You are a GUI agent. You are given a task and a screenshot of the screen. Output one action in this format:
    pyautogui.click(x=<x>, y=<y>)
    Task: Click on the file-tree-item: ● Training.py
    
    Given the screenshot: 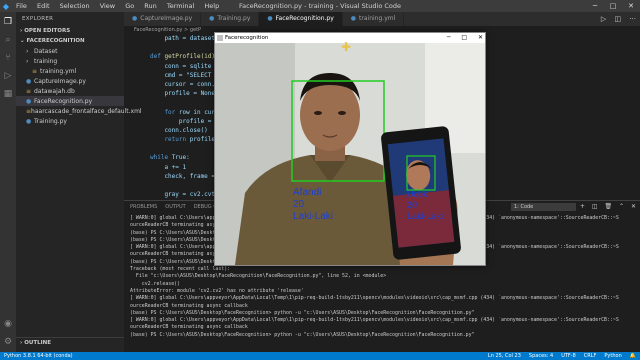 What is the action you would take?
    pyautogui.click(x=70, y=121)
    